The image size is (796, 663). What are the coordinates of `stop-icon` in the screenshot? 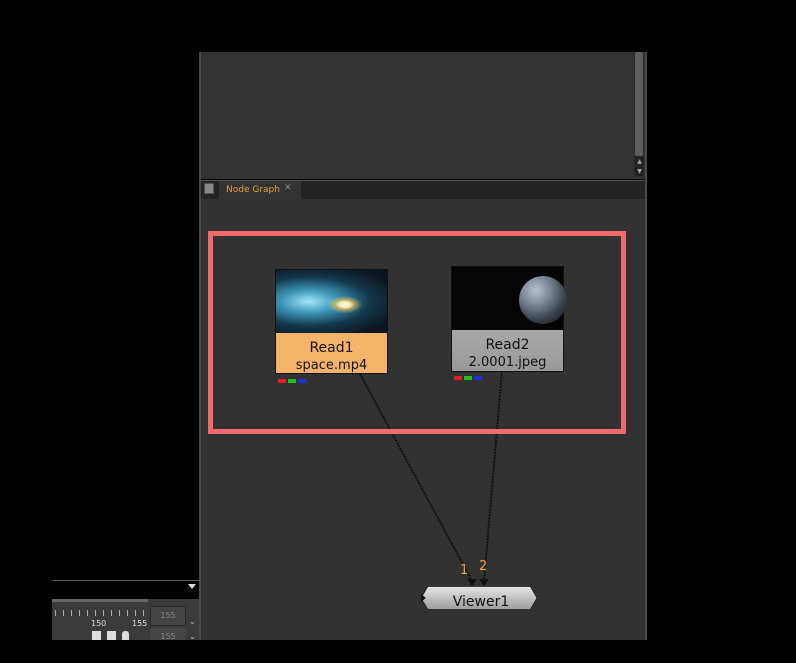 It's located at (111, 635).